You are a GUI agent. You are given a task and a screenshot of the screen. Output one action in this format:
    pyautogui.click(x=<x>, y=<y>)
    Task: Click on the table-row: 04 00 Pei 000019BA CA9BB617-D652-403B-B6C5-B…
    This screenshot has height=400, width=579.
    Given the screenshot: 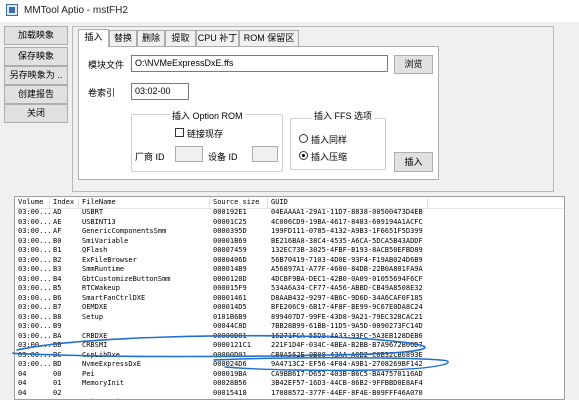 What is the action you would take?
    pyautogui.click(x=289, y=375)
    